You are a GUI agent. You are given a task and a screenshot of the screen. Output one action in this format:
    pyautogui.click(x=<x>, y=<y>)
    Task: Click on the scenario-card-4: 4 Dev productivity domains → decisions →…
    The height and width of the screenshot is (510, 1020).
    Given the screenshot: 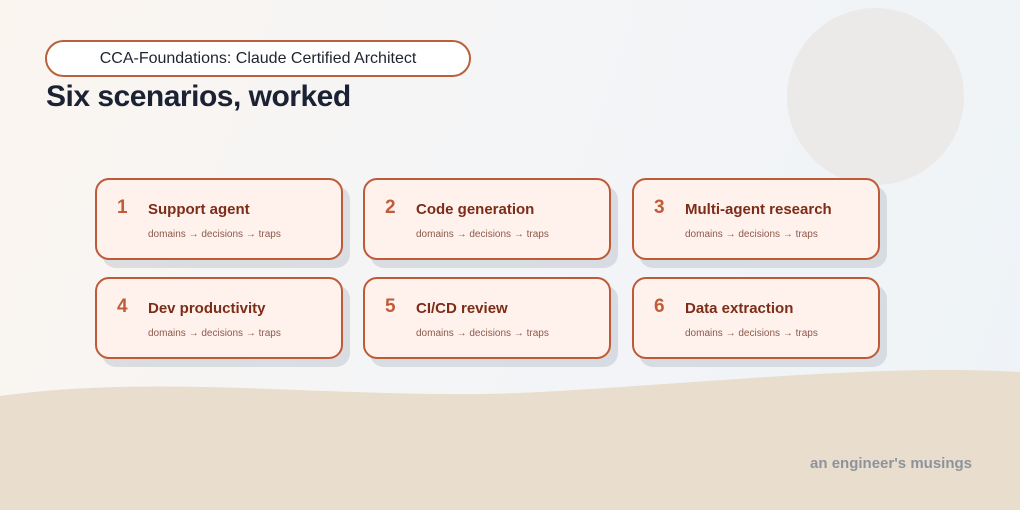 What is the action you would take?
    pyautogui.click(x=219, y=318)
    